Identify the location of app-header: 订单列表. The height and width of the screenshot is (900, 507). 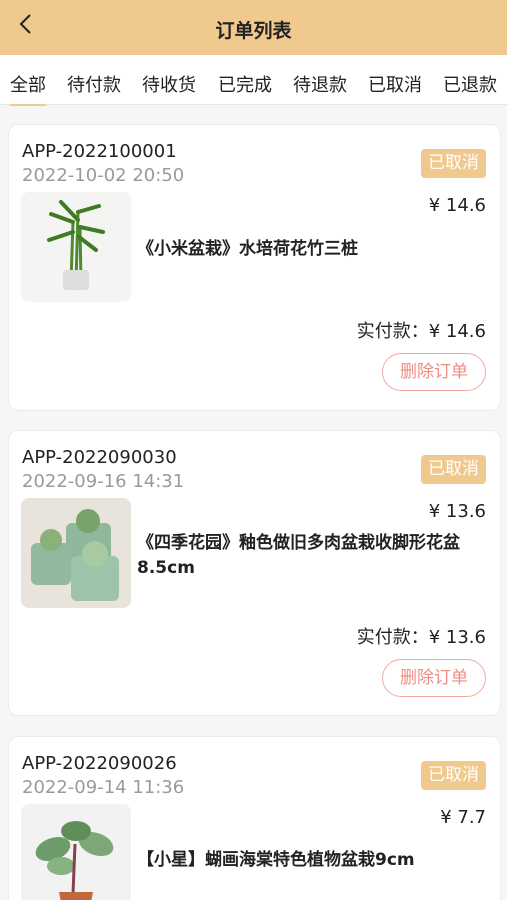
(253, 27).